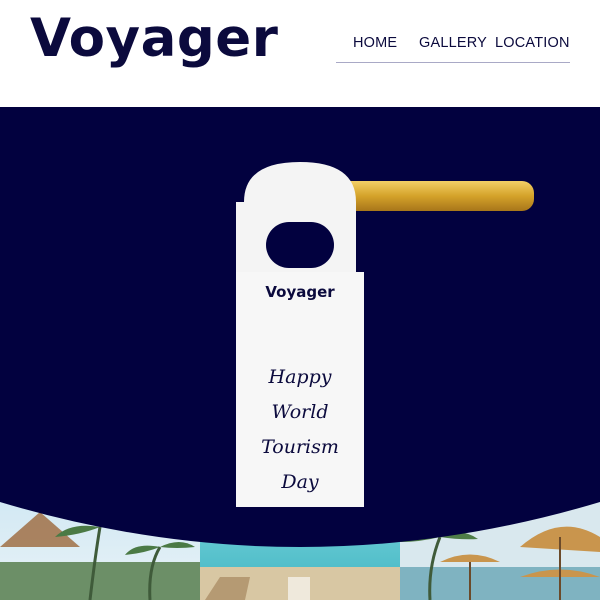 This screenshot has height=600, width=600. What do you see at coordinates (300, 447) in the screenshot?
I see `hanger-line: Tourism` at bounding box center [300, 447].